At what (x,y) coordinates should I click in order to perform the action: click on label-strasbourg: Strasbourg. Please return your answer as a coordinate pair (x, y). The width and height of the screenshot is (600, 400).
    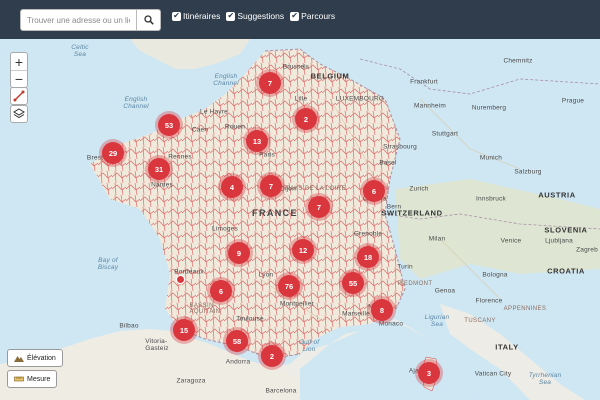
    Looking at the image, I should click on (400, 147).